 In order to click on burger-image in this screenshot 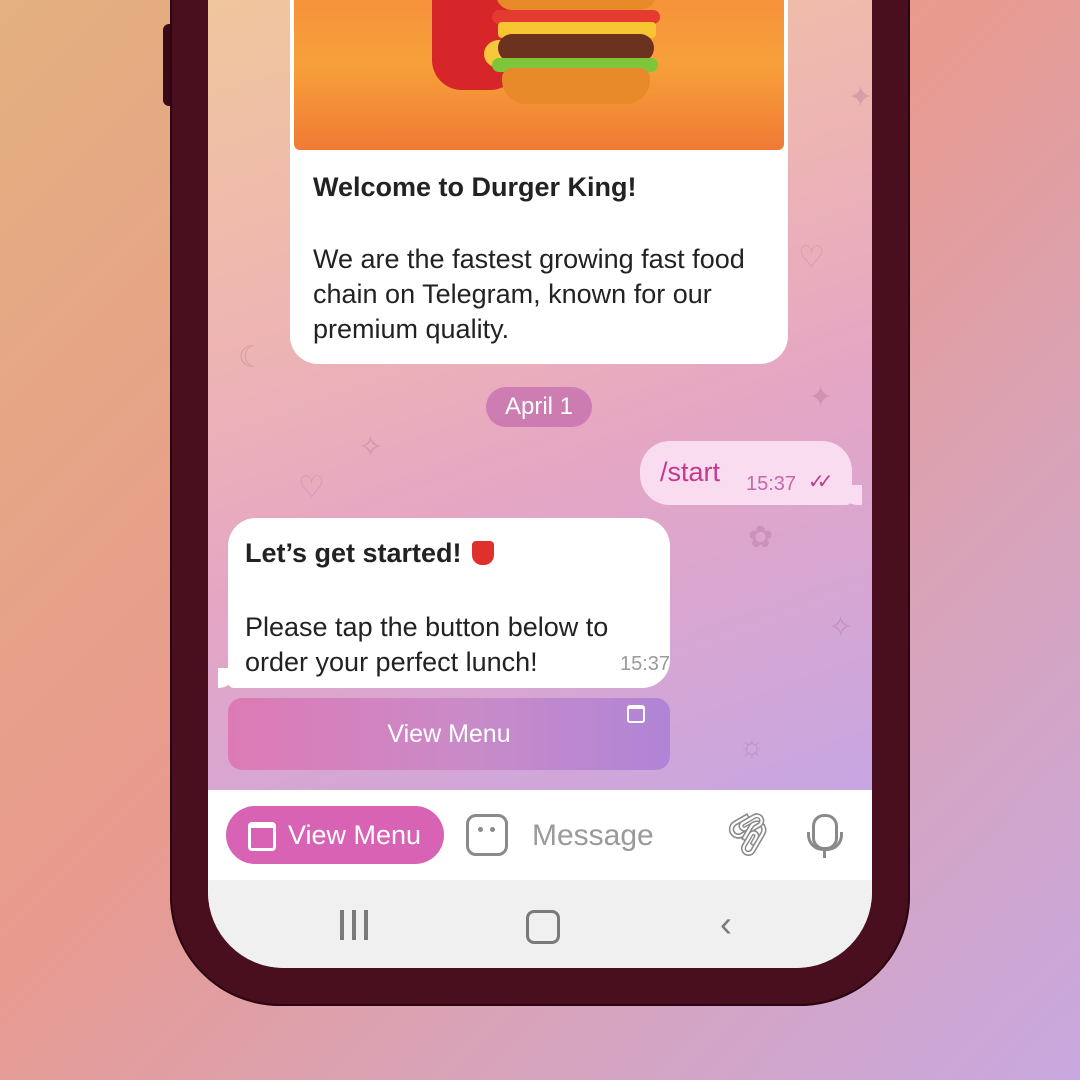, I will do `click(539, 75)`.